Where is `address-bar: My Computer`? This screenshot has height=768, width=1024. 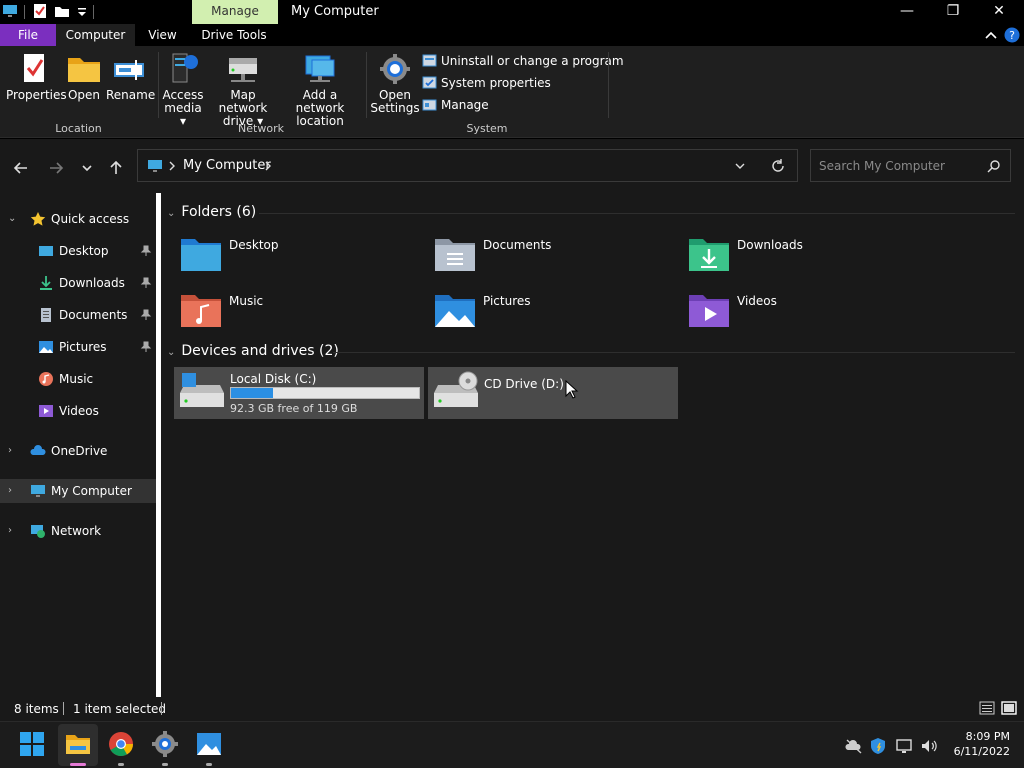 address-bar: My Computer is located at coordinates (467, 165).